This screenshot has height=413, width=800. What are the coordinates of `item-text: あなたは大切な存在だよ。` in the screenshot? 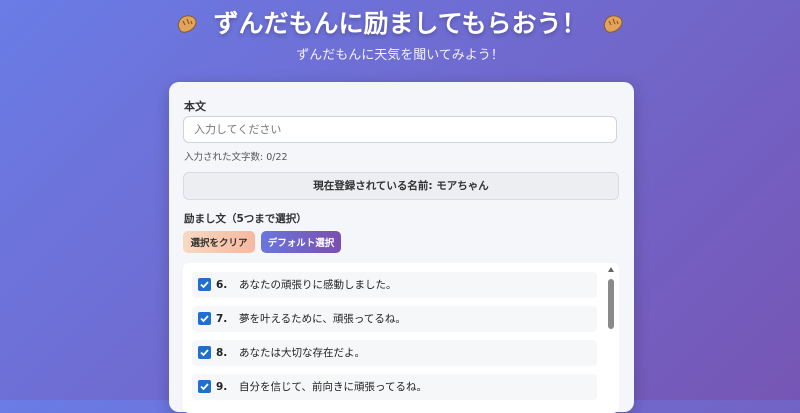 It's located at (302, 353).